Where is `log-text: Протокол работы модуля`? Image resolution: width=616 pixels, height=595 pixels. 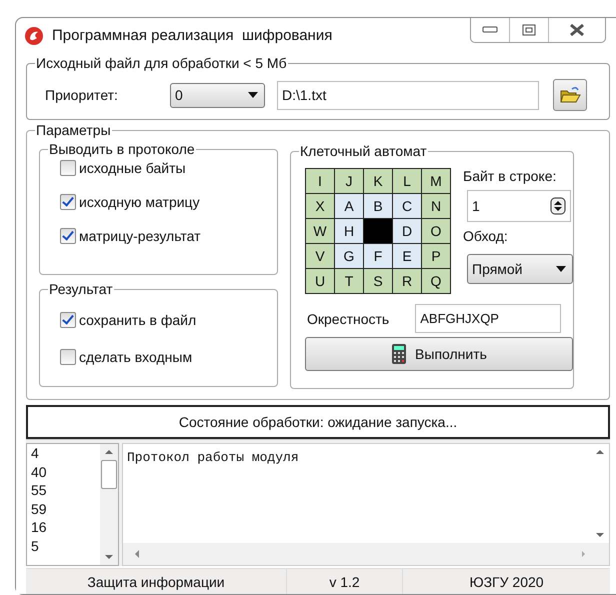 log-text: Протокол работы модуля is located at coordinates (213, 458).